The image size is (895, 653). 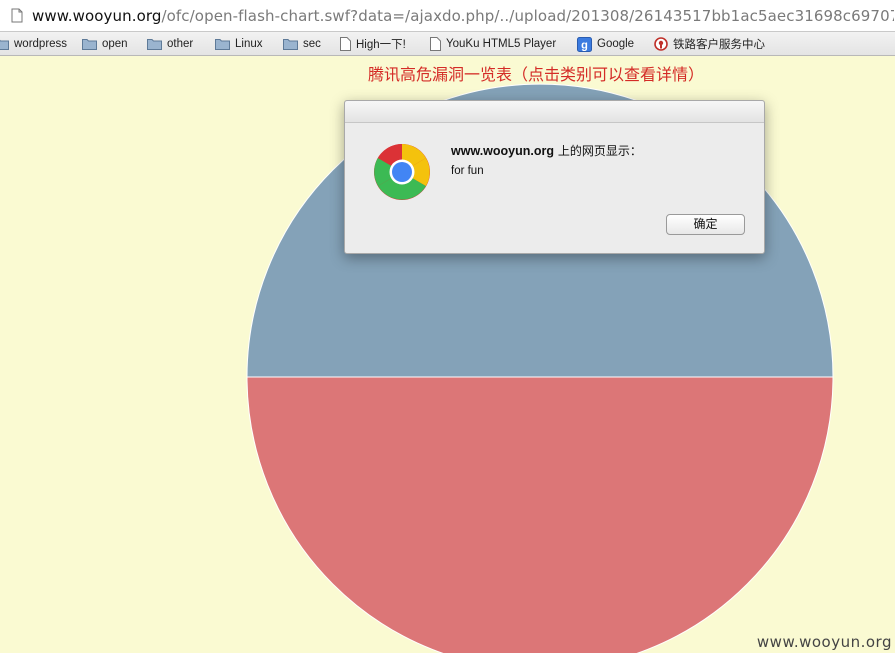 I want to click on url-host: www.wooyun.org, so click(x=97, y=15).